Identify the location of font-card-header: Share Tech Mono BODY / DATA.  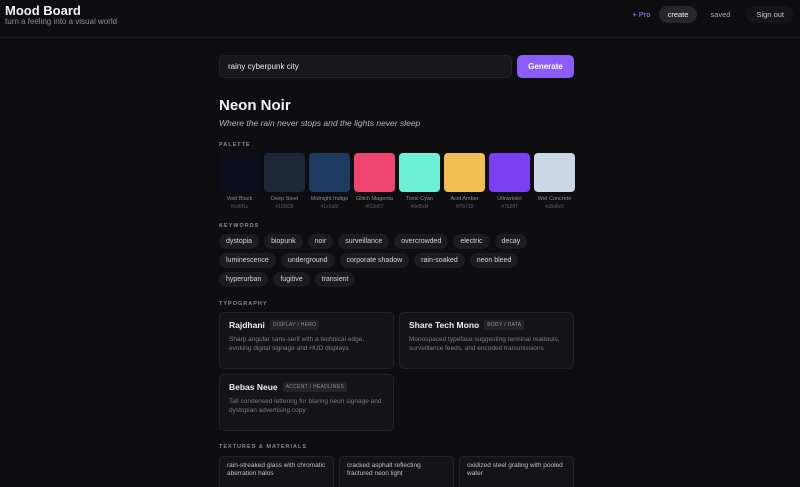
(486, 325).